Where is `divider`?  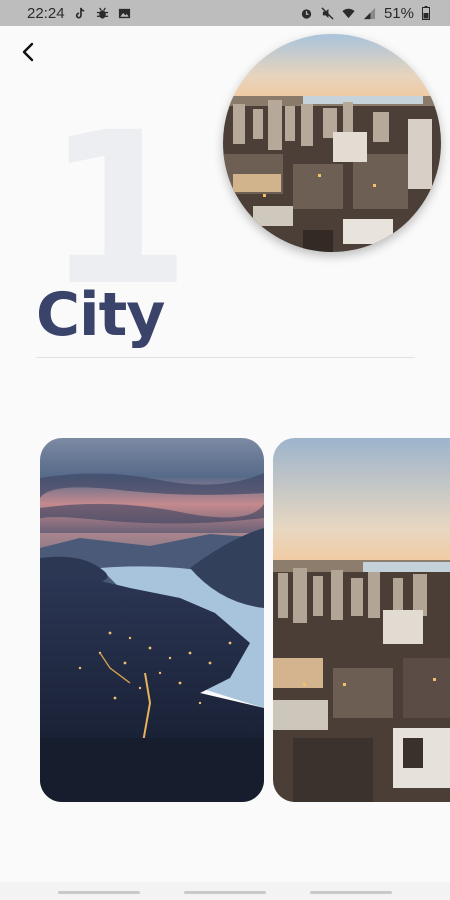
divider is located at coordinates (225, 357).